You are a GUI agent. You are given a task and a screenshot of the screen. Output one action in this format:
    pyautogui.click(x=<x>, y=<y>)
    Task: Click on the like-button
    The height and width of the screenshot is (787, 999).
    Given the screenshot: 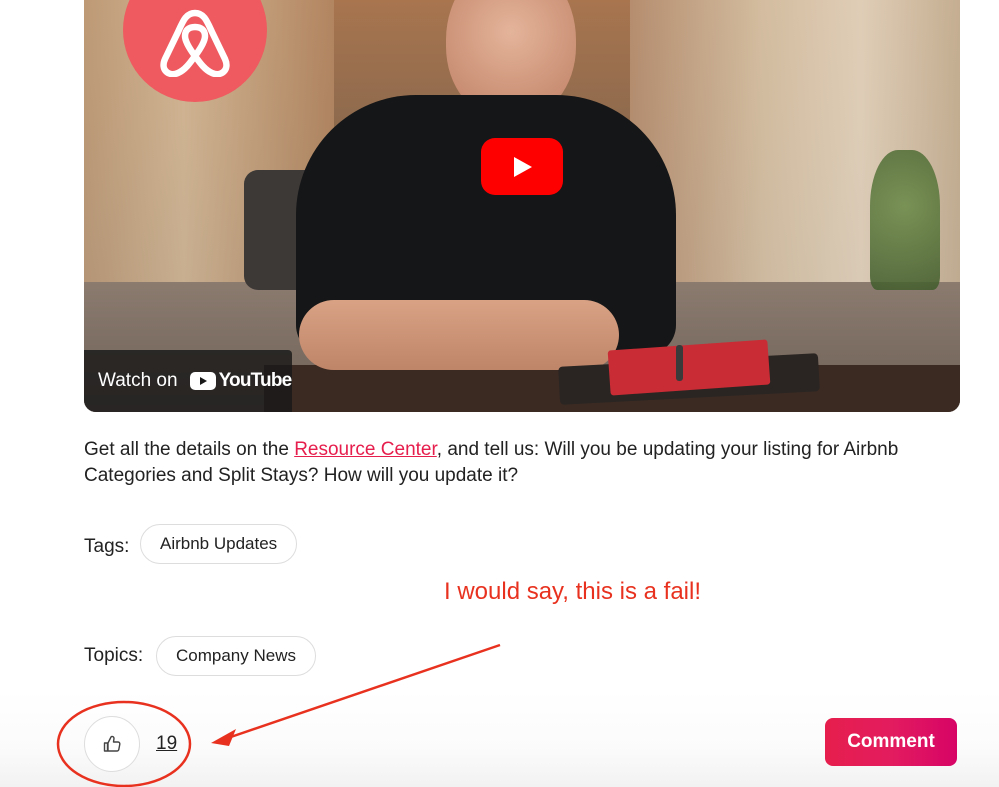 What is the action you would take?
    pyautogui.click(x=112, y=744)
    